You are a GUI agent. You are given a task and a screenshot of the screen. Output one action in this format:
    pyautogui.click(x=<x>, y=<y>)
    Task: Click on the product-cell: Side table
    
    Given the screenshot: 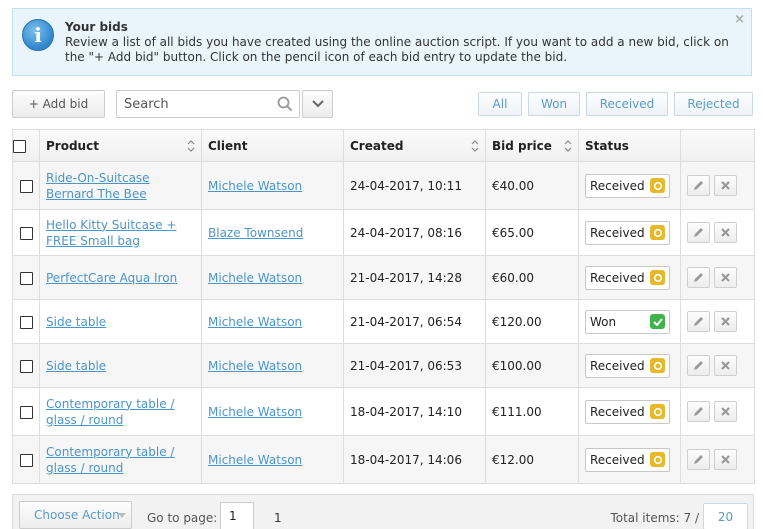 What is the action you would take?
    pyautogui.click(x=120, y=365)
    